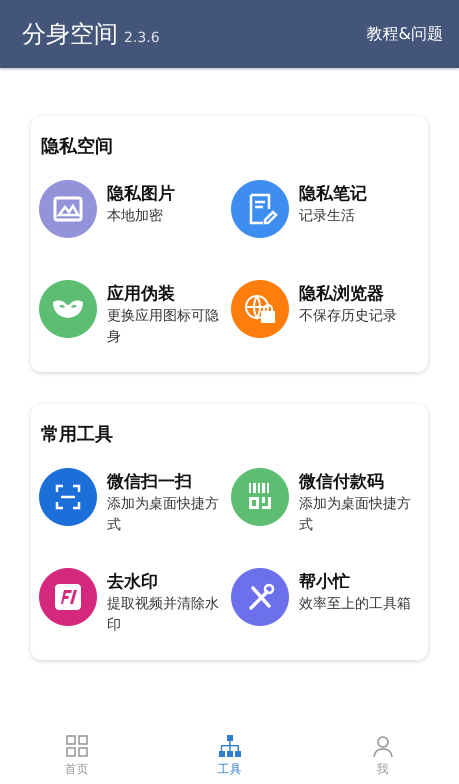 The width and height of the screenshot is (459, 784). I want to click on feature-description: 记录生活, so click(327, 216).